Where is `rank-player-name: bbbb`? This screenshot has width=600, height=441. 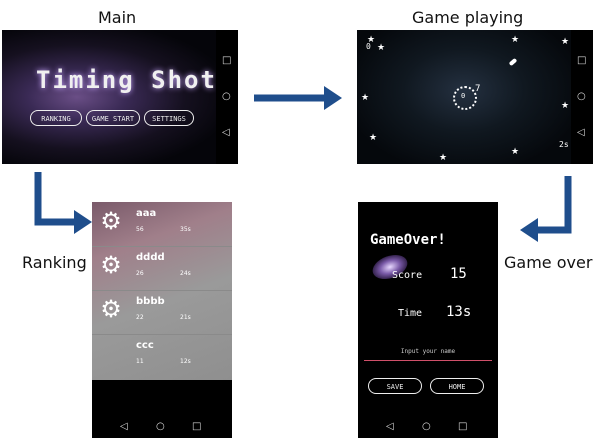
rank-player-name: bbbb is located at coordinates (150, 301).